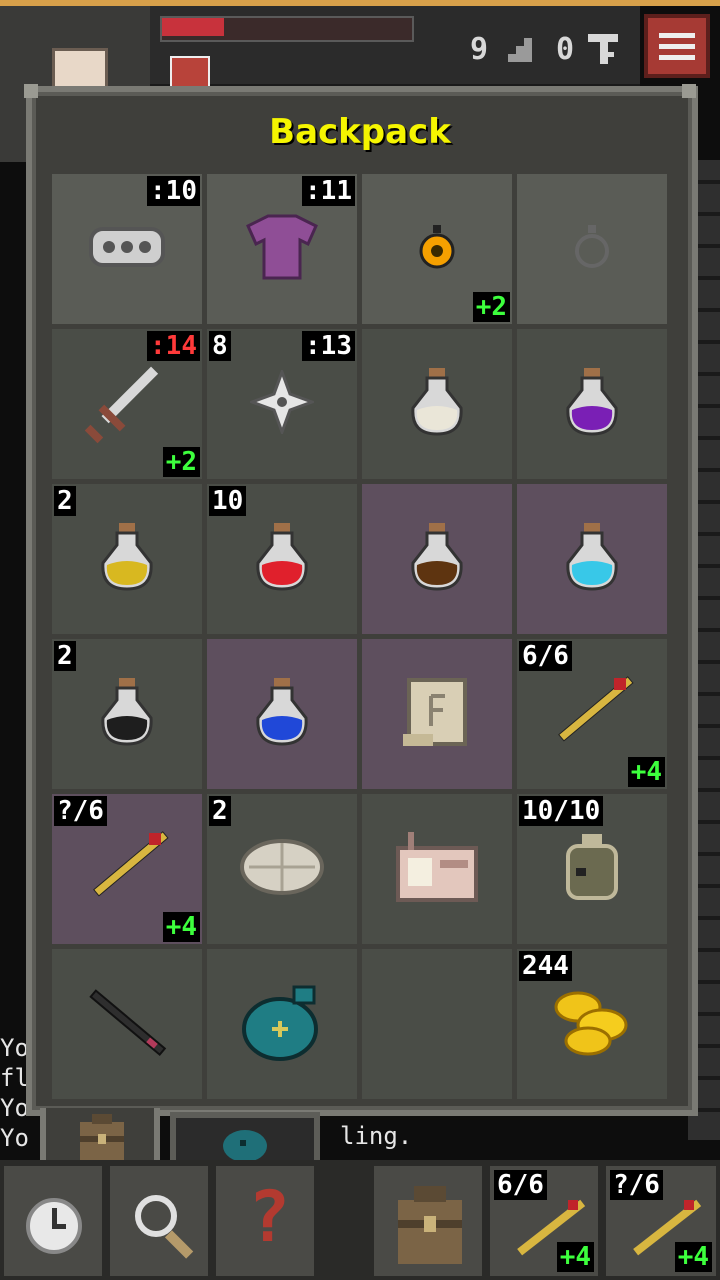  Describe the element at coordinates (54, 1226) in the screenshot. I see `clock-icon` at that location.